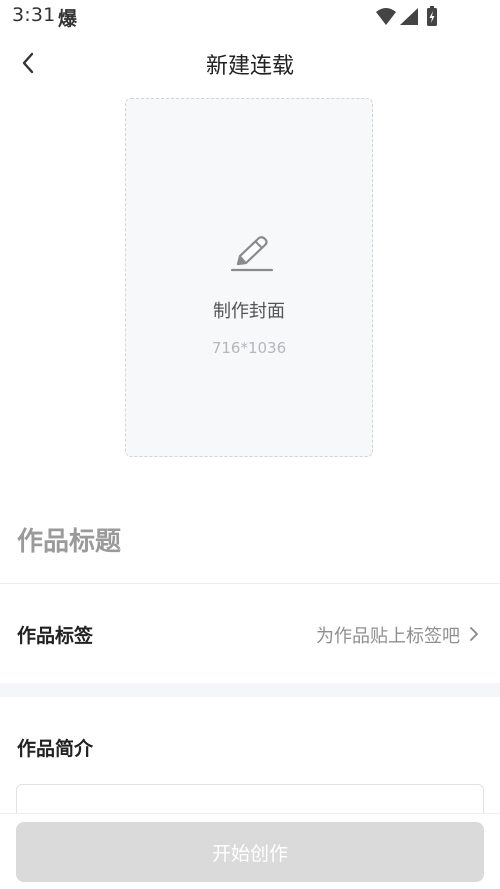 The height and width of the screenshot is (889, 500). I want to click on work-tags-label: 作品标签, so click(55, 636).